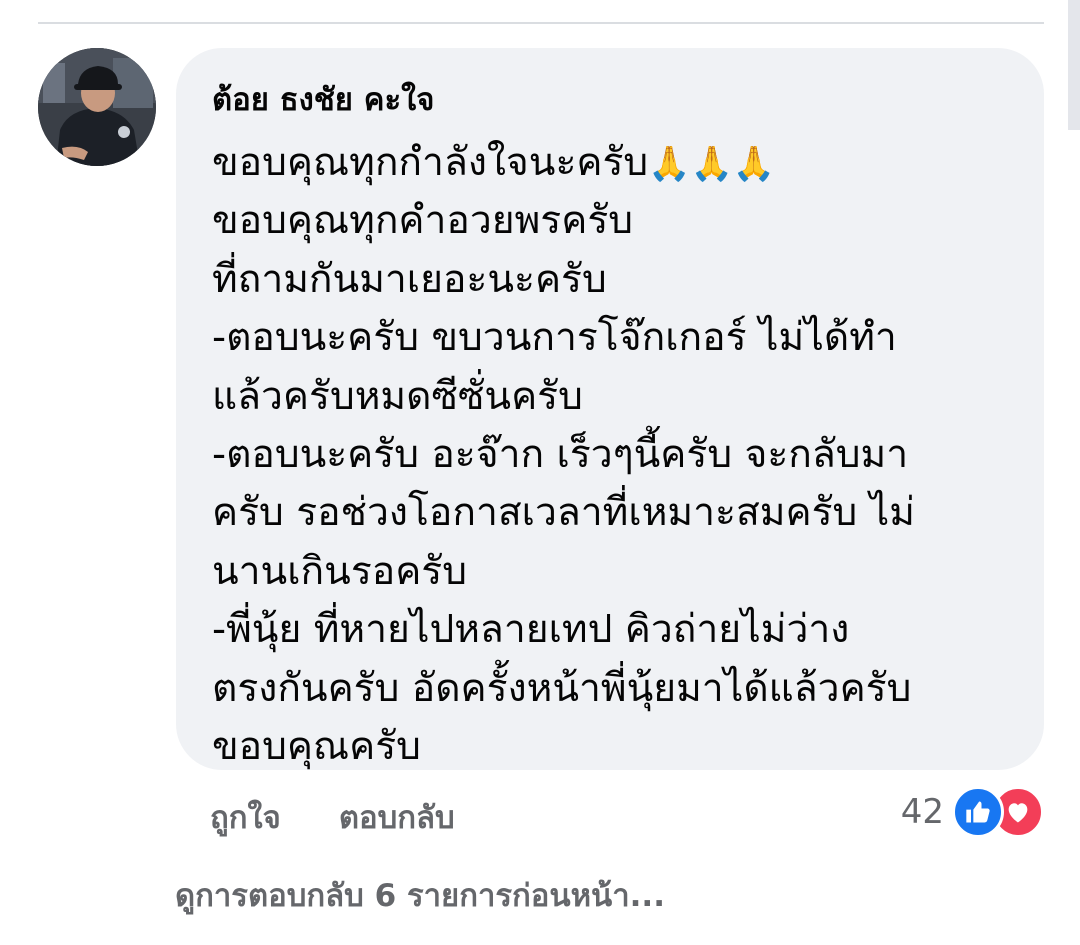 This screenshot has width=1080, height=945. Describe the element at coordinates (541, 23) in the screenshot. I see `divider` at that location.